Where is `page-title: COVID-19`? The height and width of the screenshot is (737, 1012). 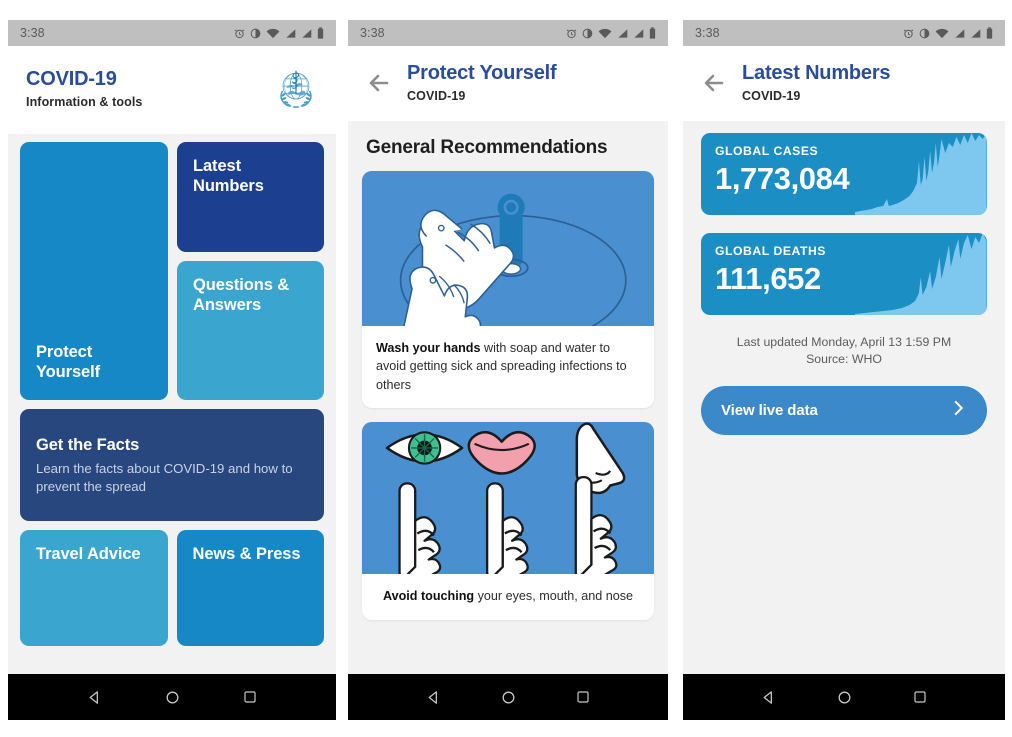
page-title: COVID-19 is located at coordinates (71, 78).